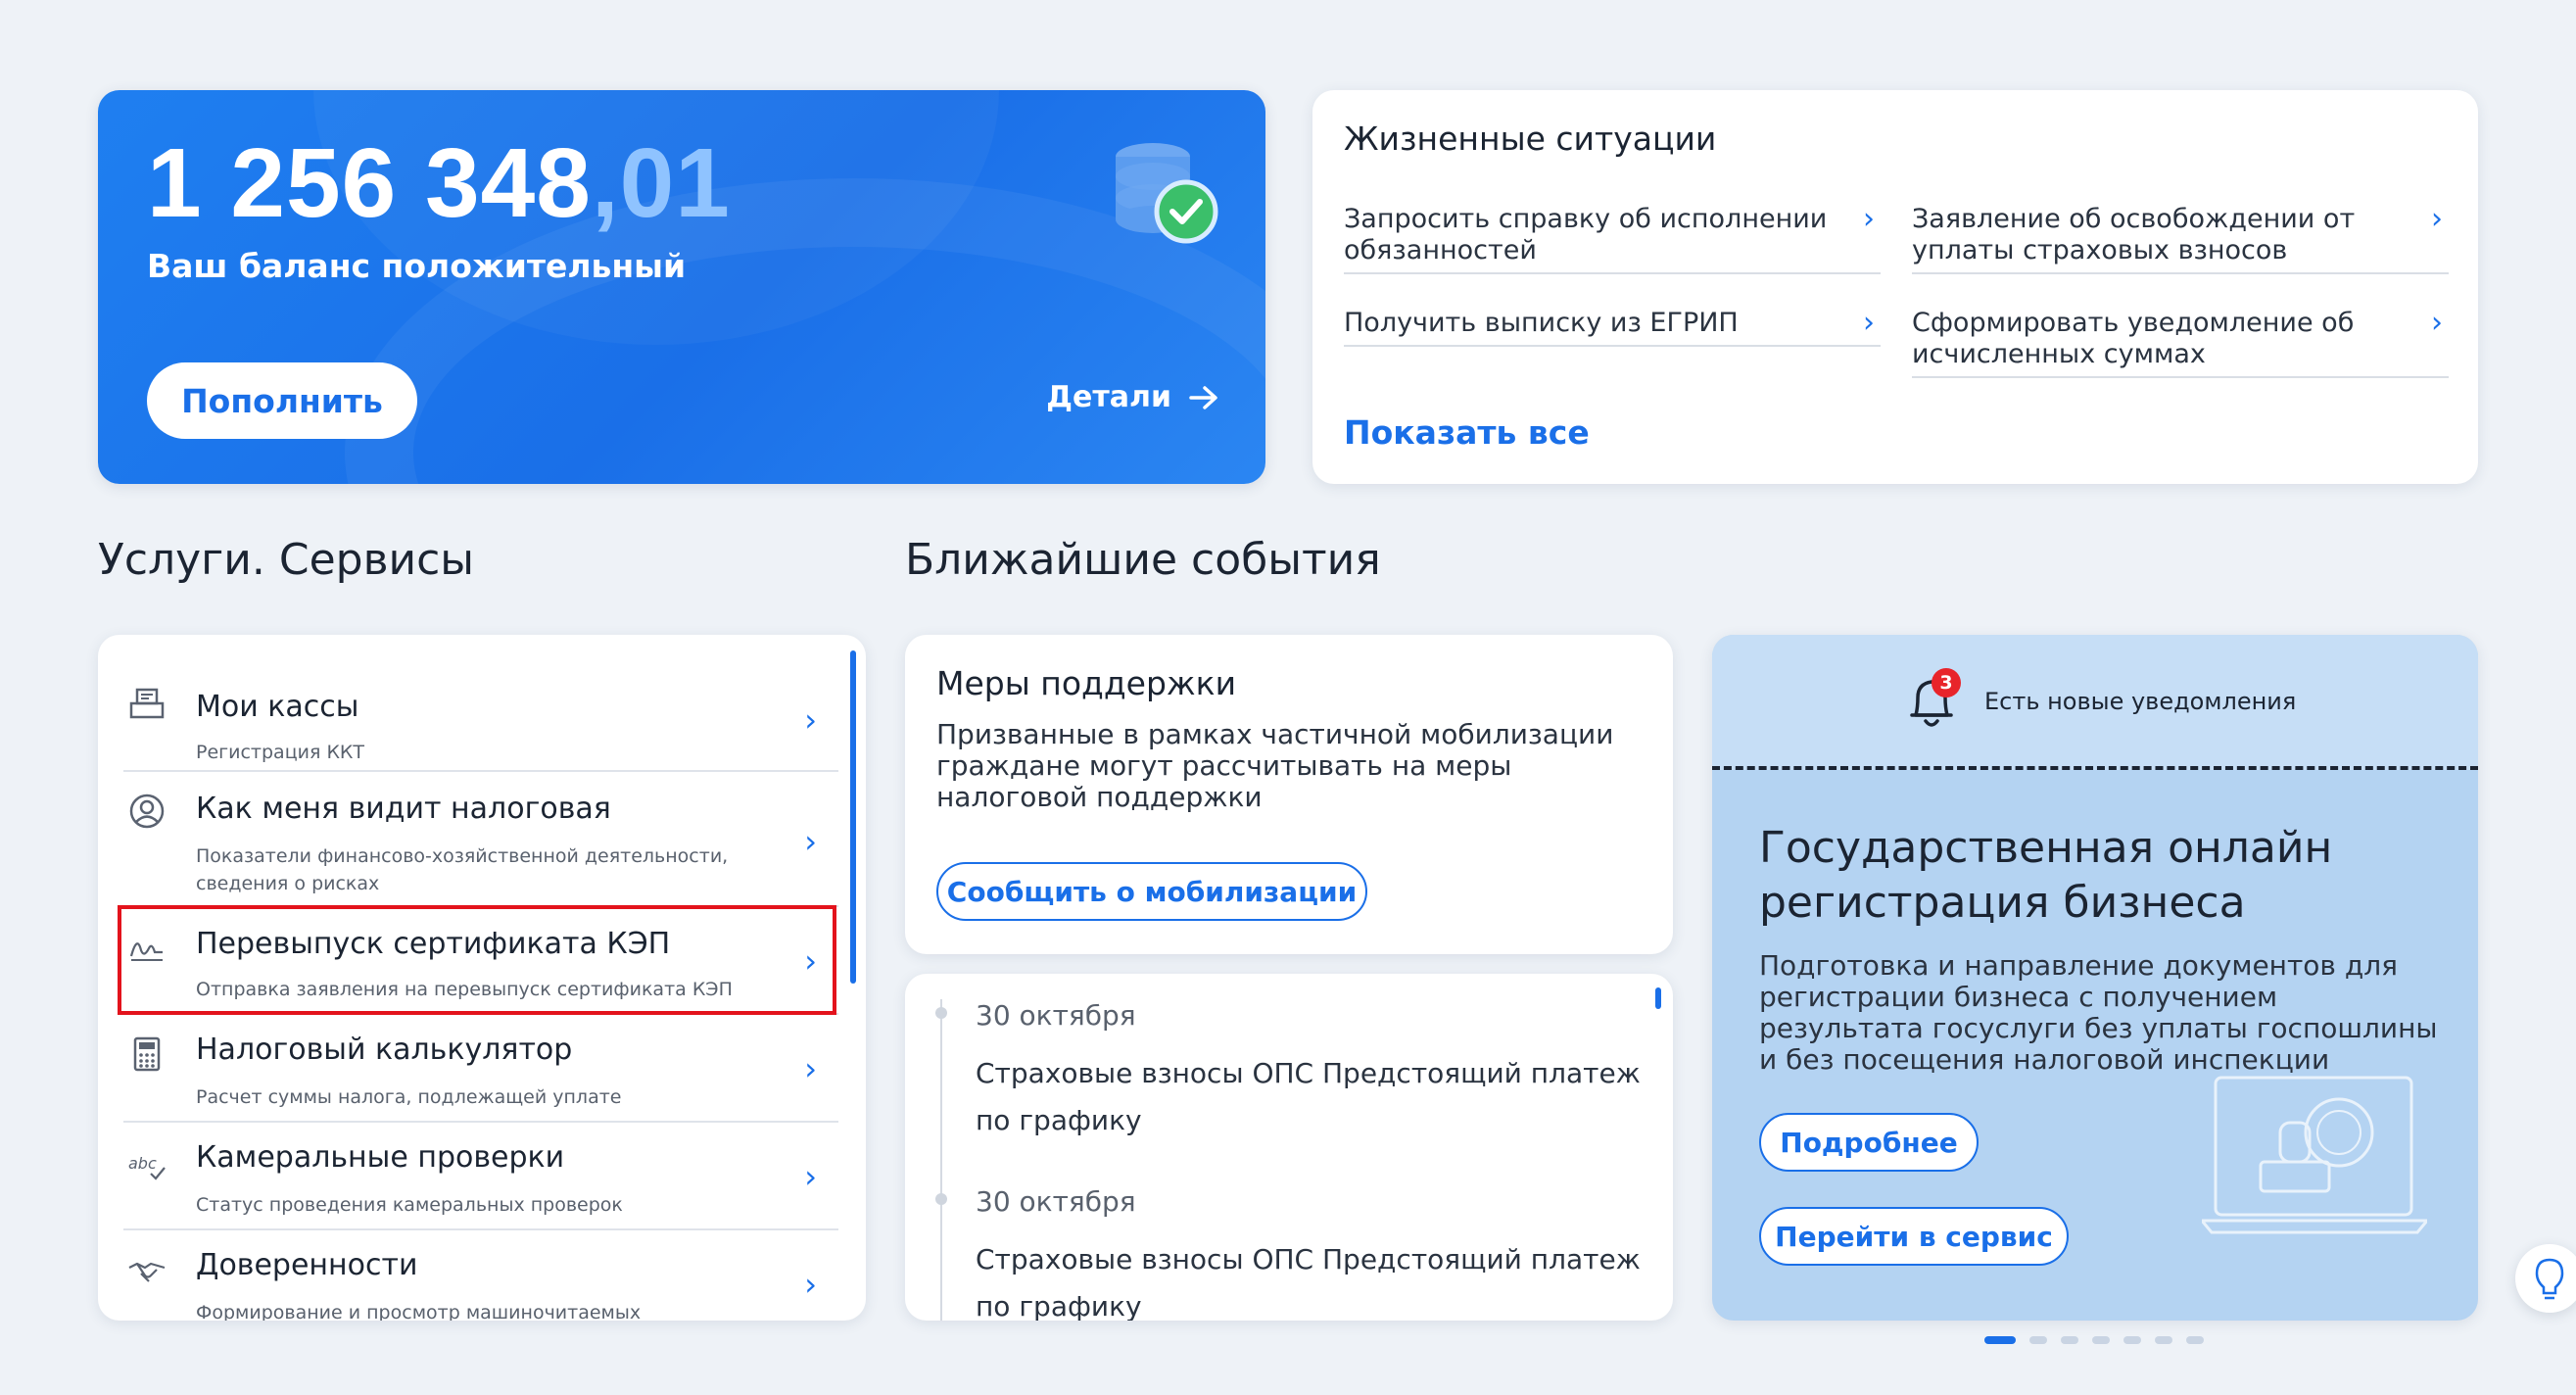  I want to click on services-scrollbar, so click(853, 817).